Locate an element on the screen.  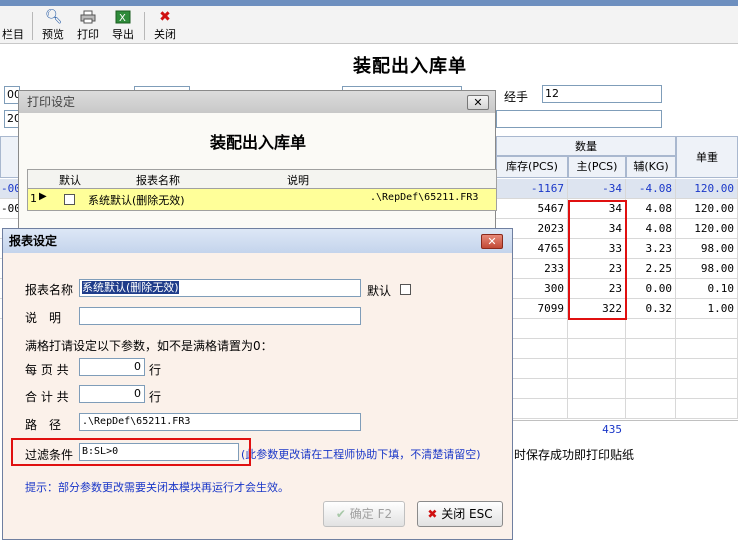
filter-note: (此参数更改请在工程师协助下填，不清楚请留空) is located at coordinates (361, 454).